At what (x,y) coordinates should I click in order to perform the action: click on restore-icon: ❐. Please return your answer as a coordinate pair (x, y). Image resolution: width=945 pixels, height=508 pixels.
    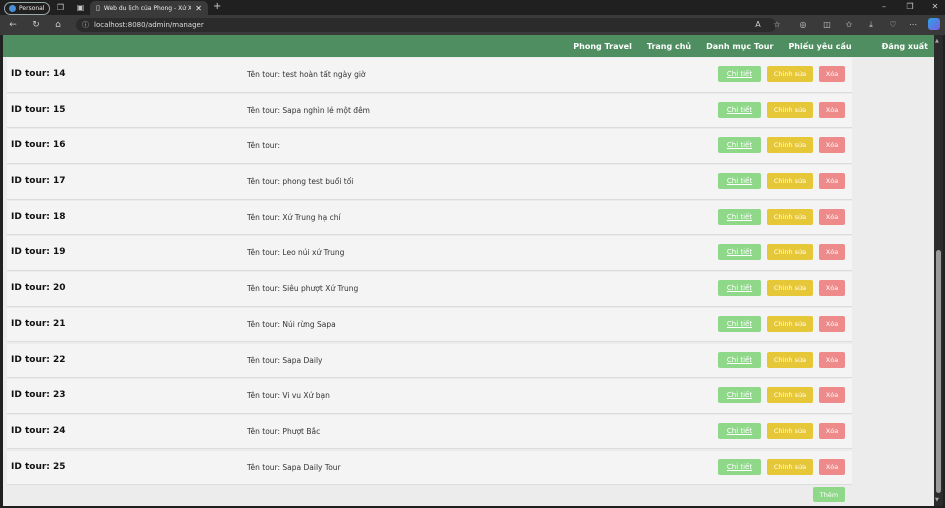
    Looking at the image, I should click on (910, 6).